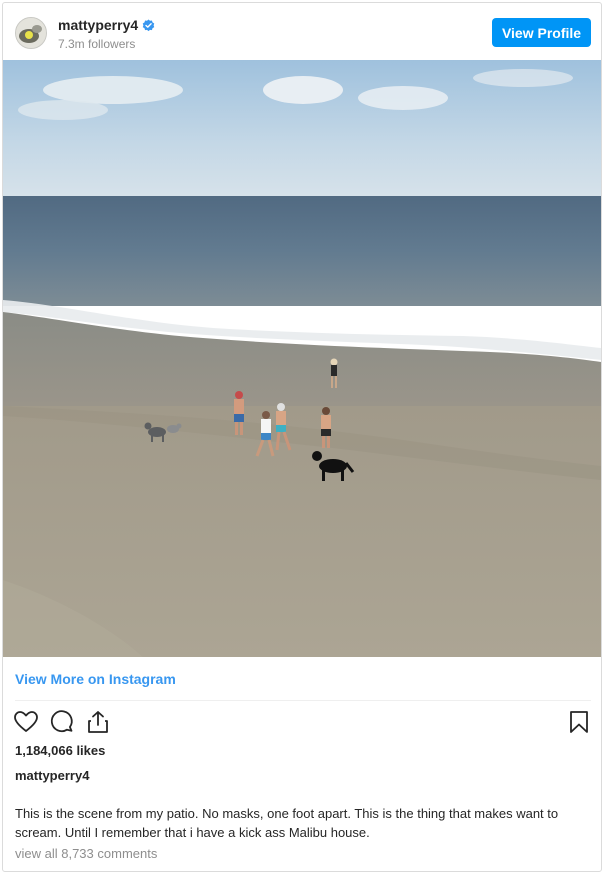 The image size is (605, 872). What do you see at coordinates (86, 853) in the screenshot?
I see `view-all-comments-link: view all 8,733 comments` at bounding box center [86, 853].